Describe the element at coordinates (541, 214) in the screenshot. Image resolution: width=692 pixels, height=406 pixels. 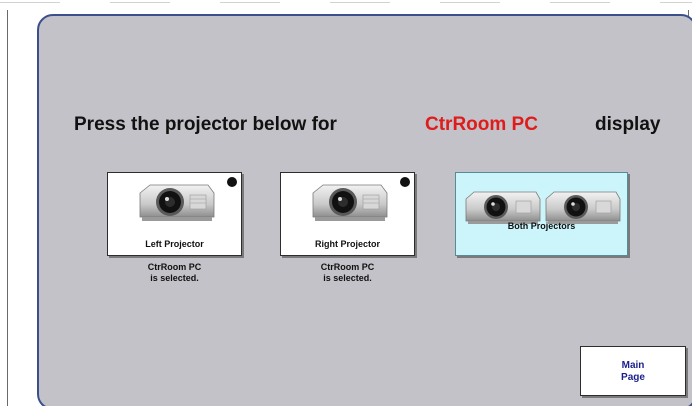
I see `both-projectors-button: Both Projectors` at that location.